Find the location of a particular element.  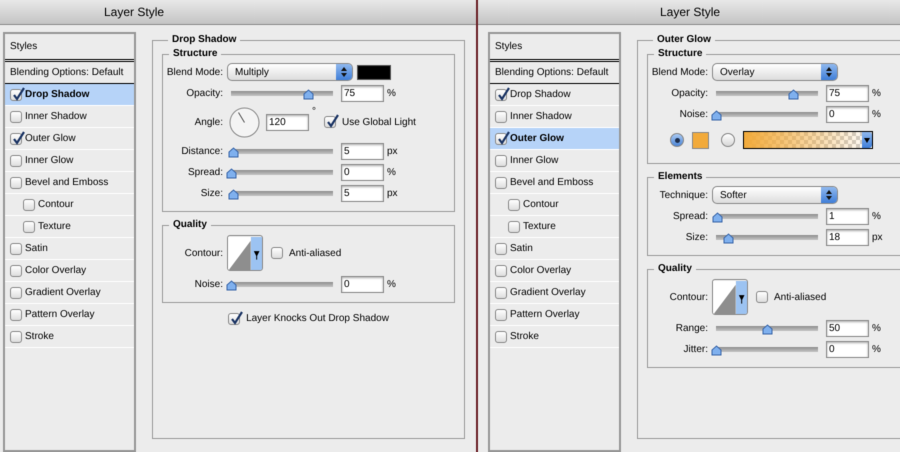

group-title: Elements is located at coordinates (680, 177).